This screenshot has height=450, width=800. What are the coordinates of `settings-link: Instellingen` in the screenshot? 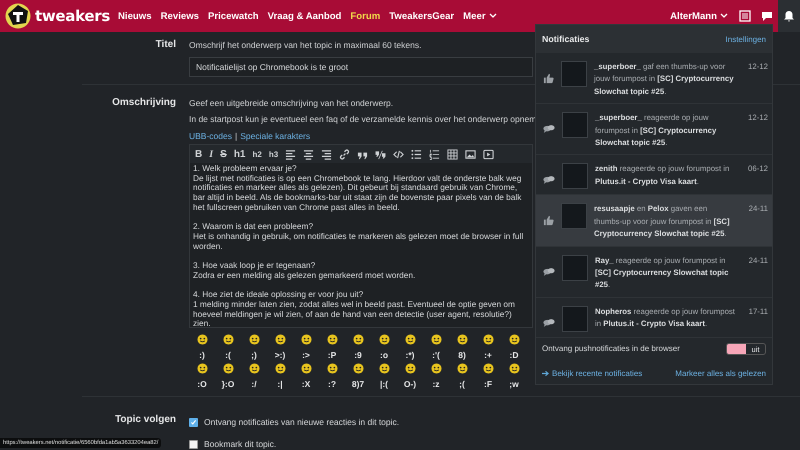 It's located at (746, 39).